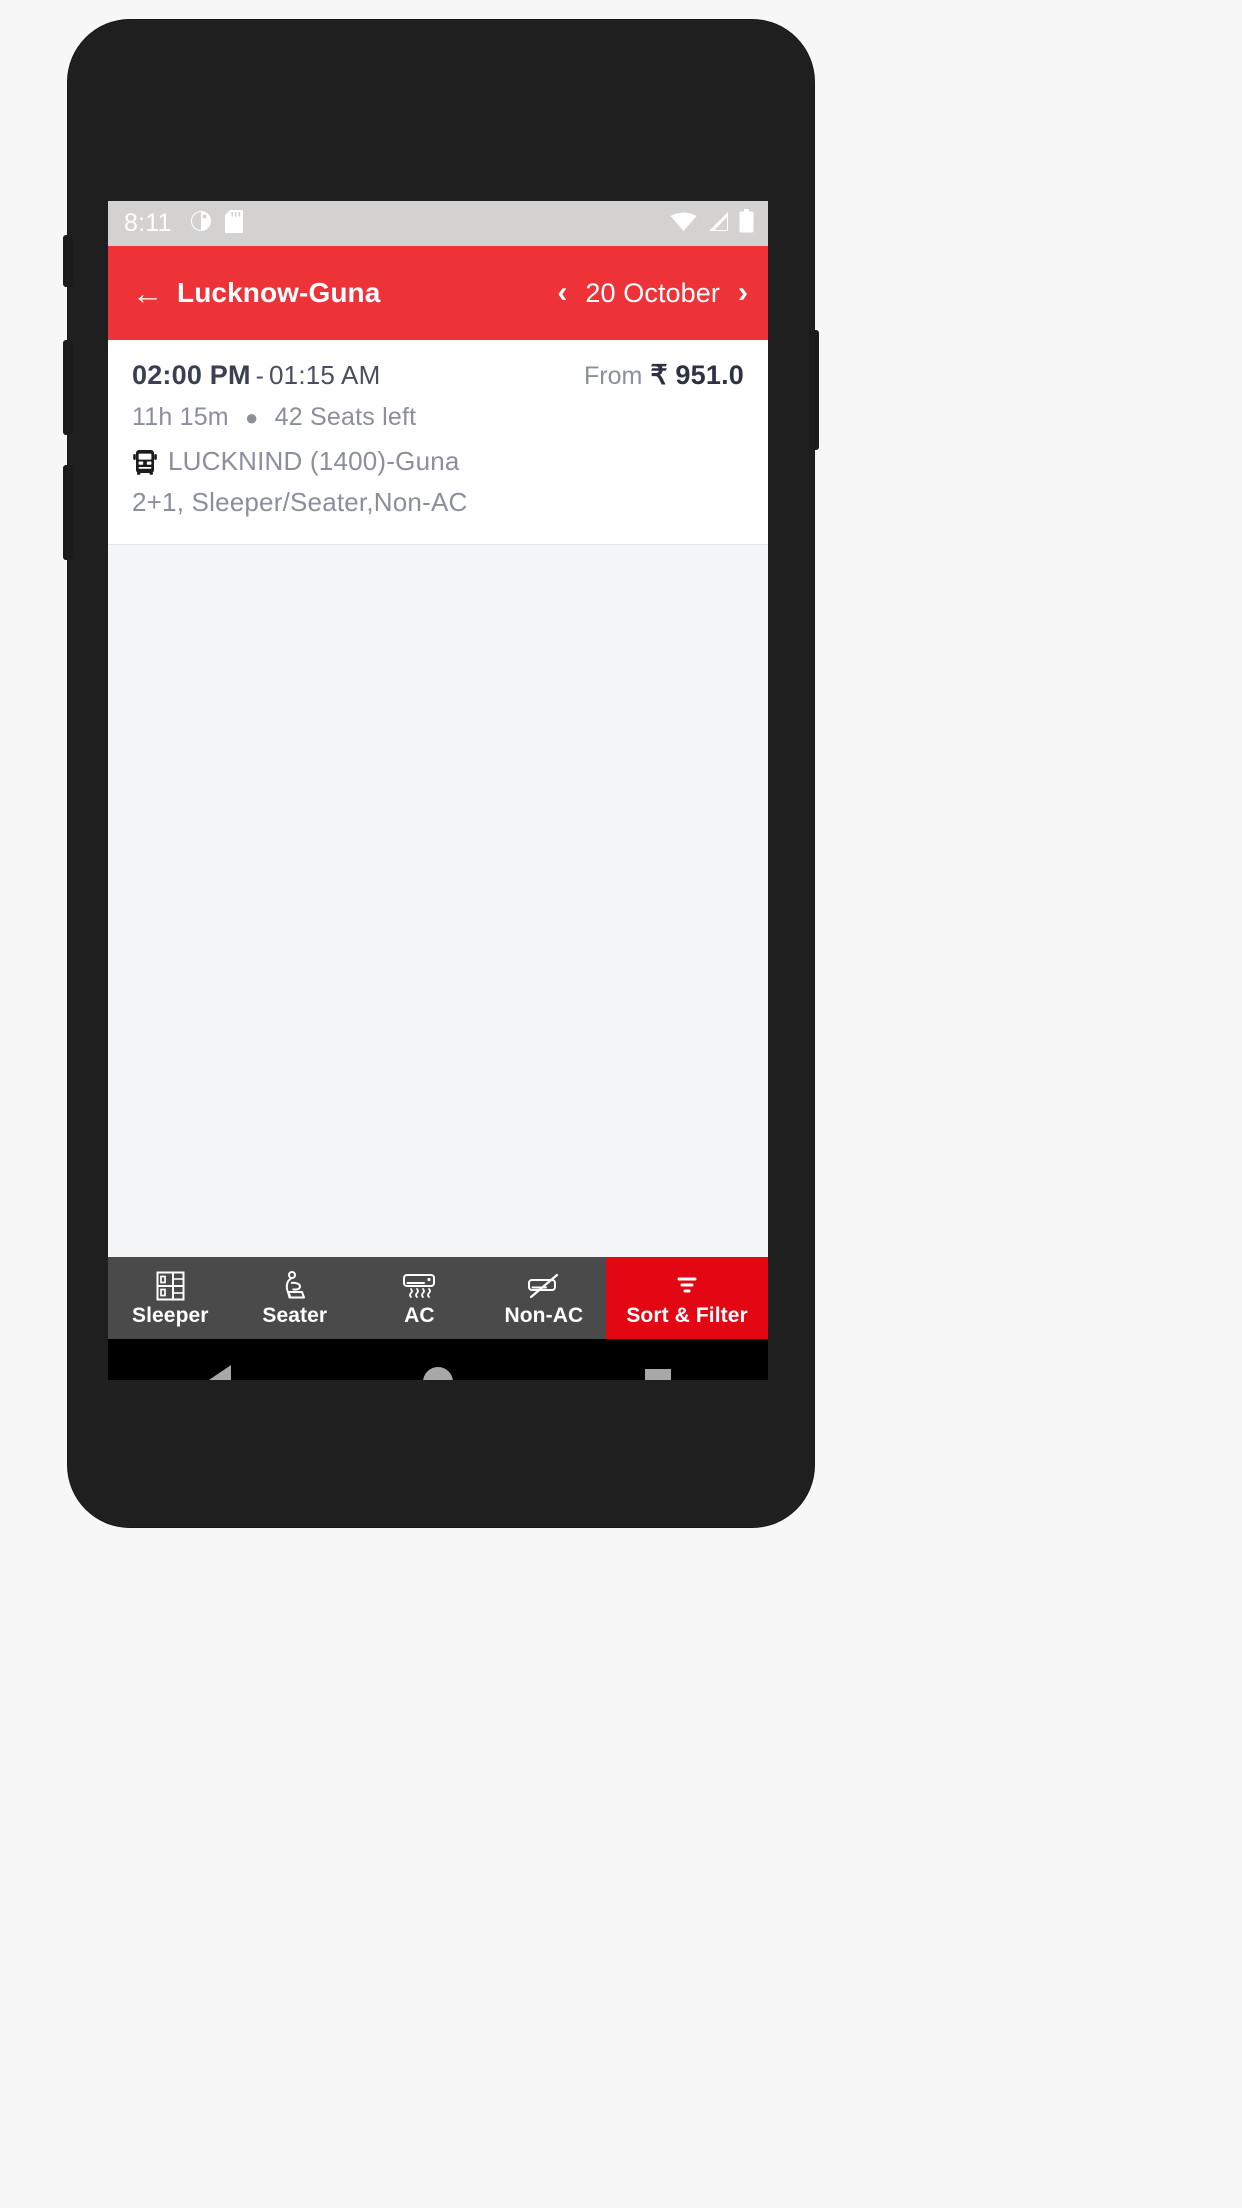 This screenshot has width=1242, height=2208. Describe the element at coordinates (180, 417) in the screenshot. I see `journey-duration: 11h 15m` at that location.